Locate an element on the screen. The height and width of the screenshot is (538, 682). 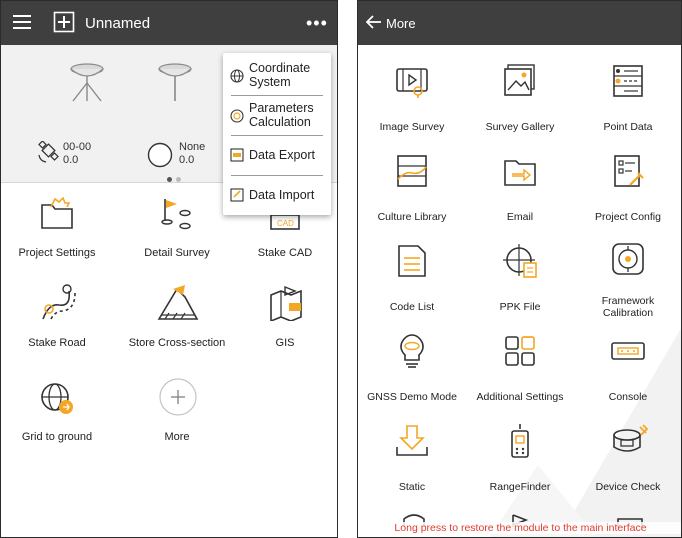
rangefinder-button: RangeFinder is located at coordinates (520, 459).